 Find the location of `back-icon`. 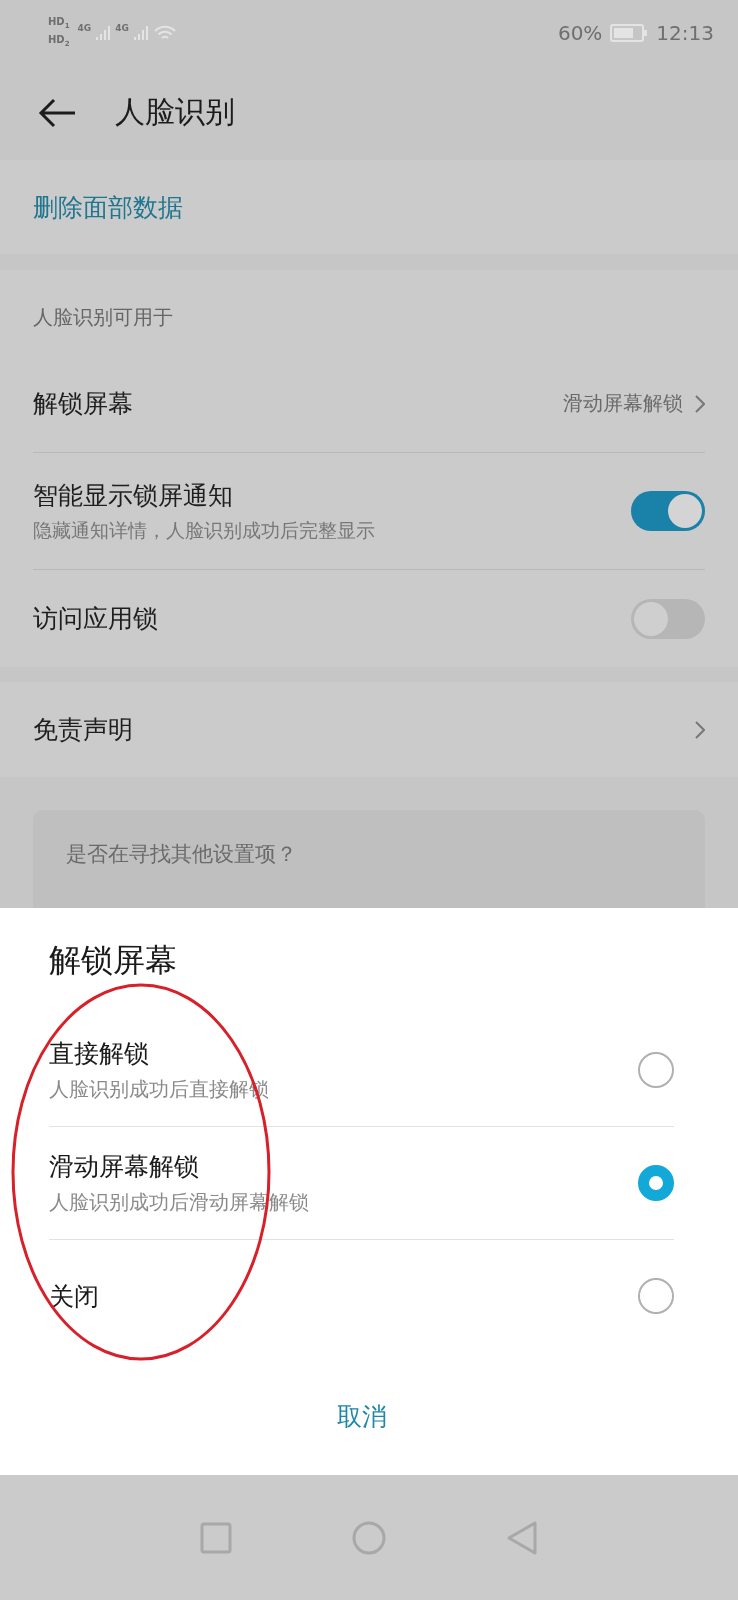

back-icon is located at coordinates (522, 1537).